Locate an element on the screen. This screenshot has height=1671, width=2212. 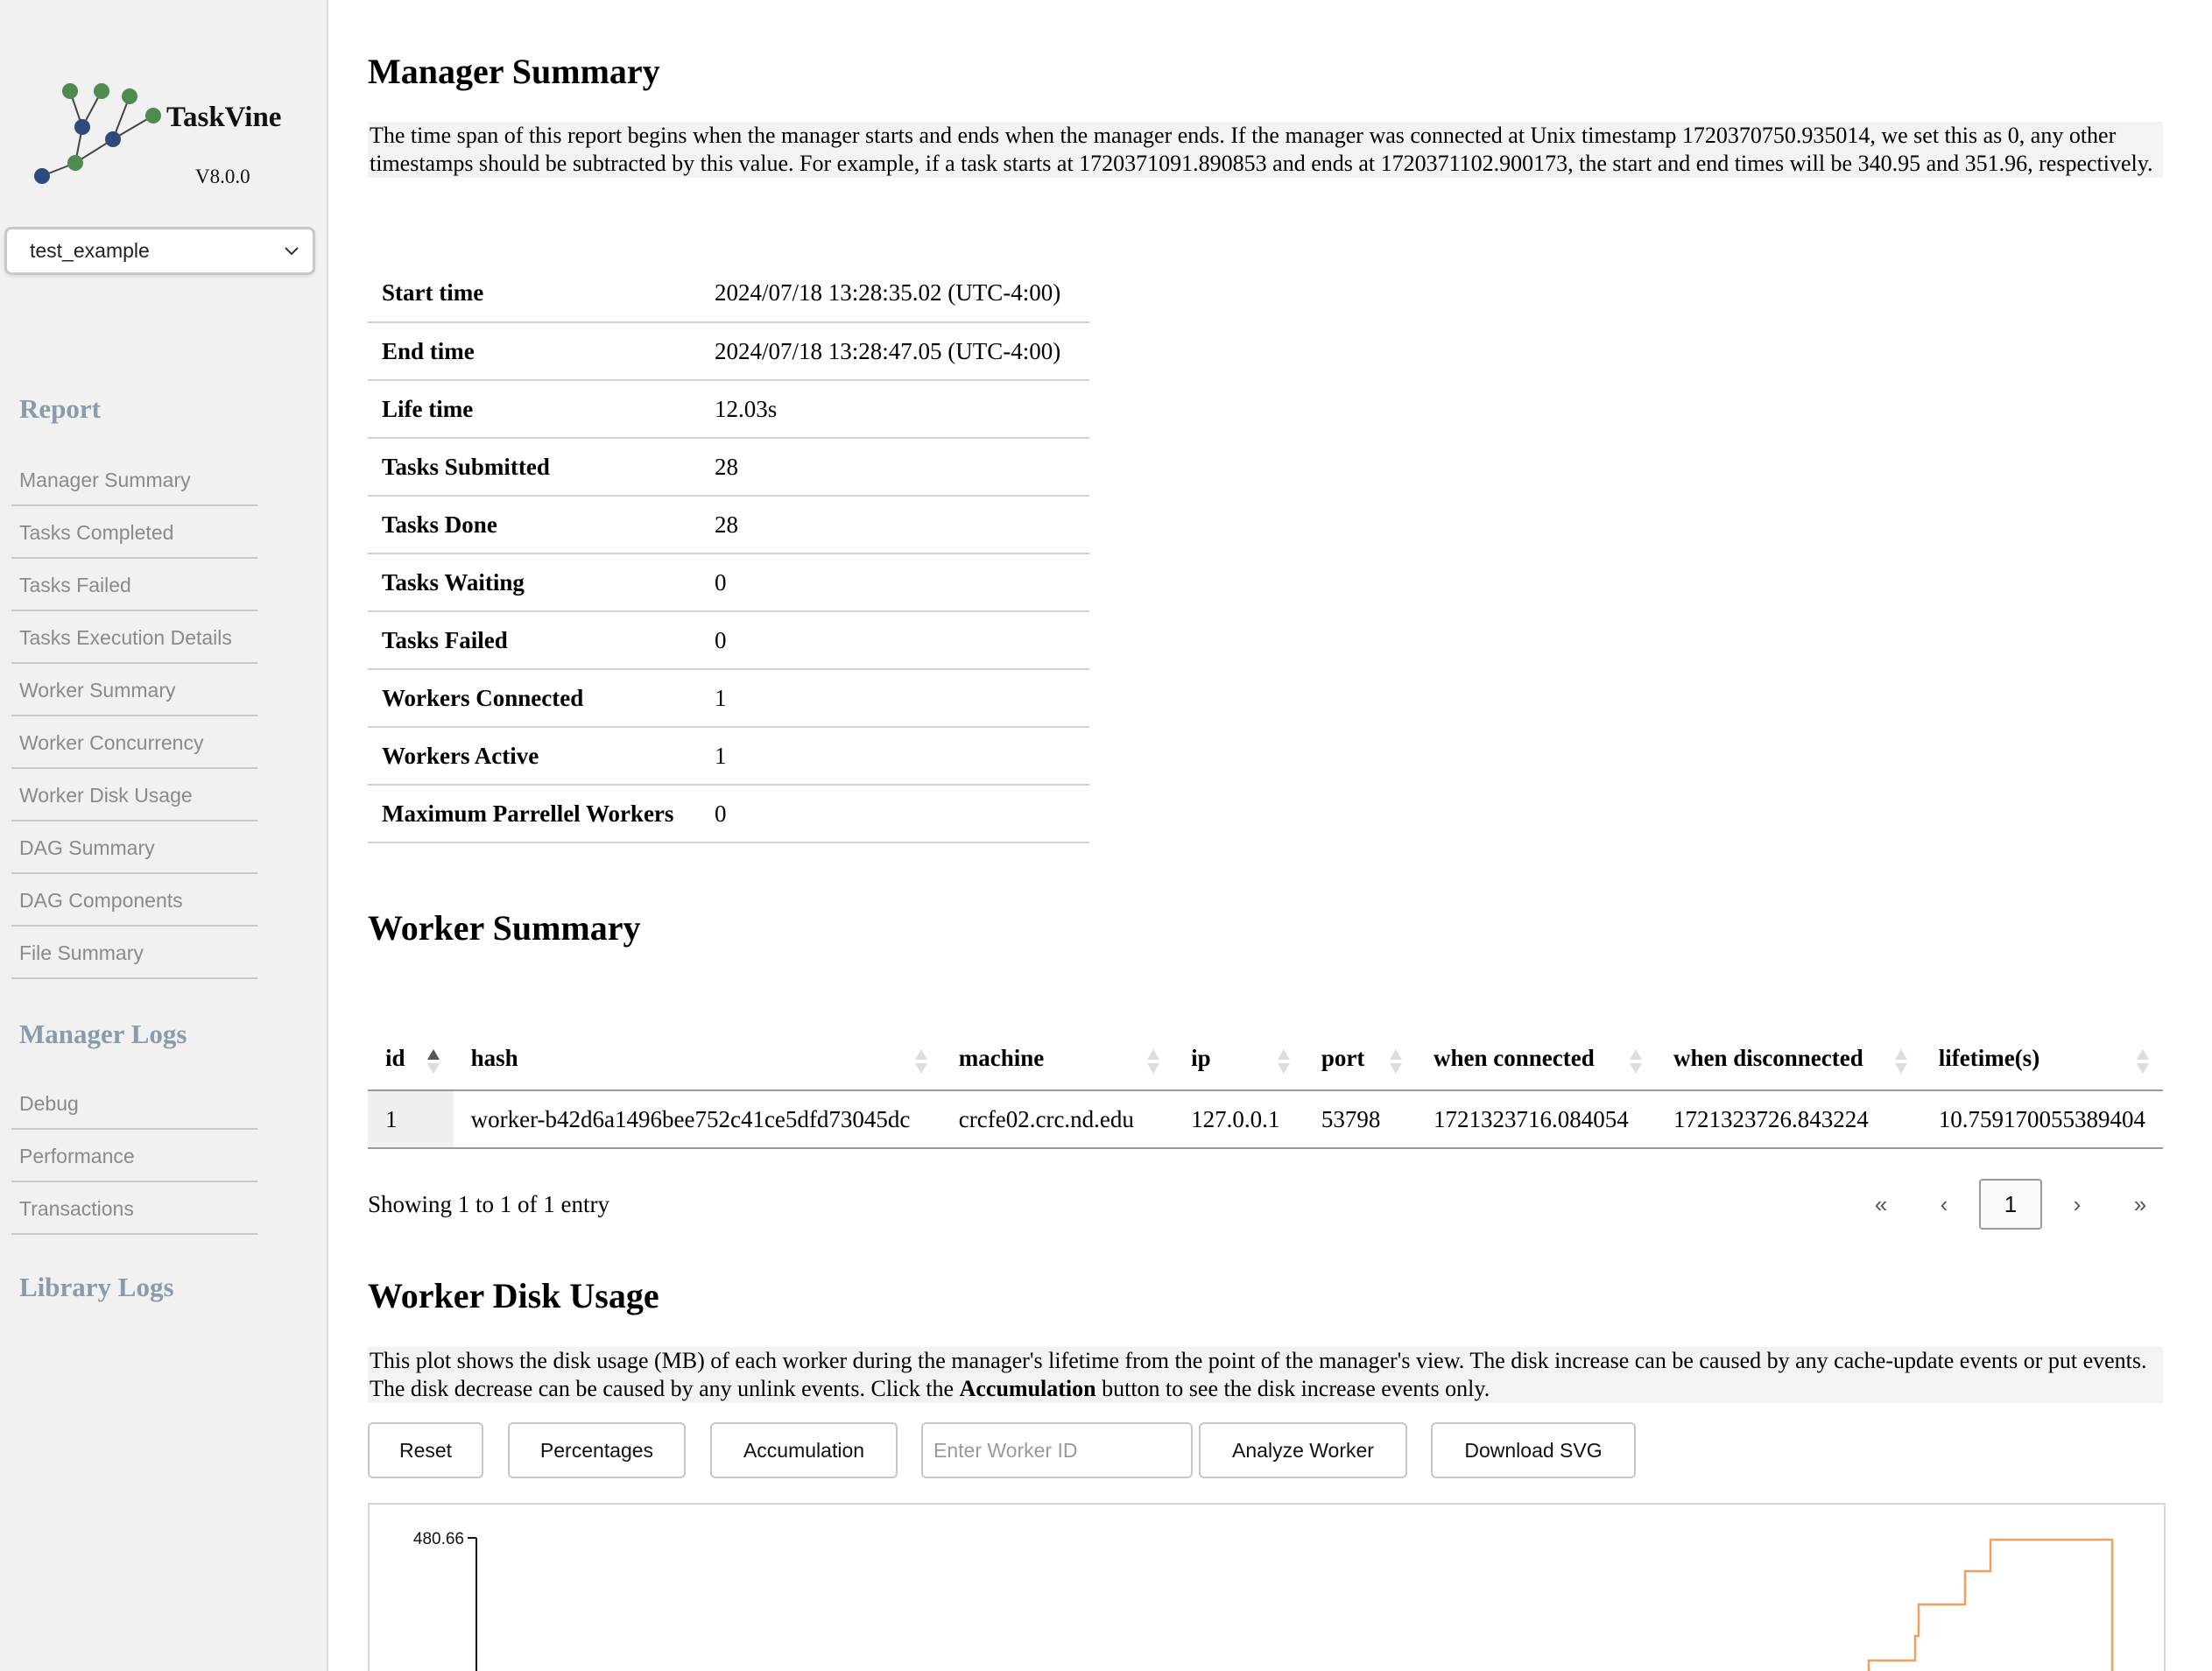
column-header-port: port is located at coordinates (1360, 1059).